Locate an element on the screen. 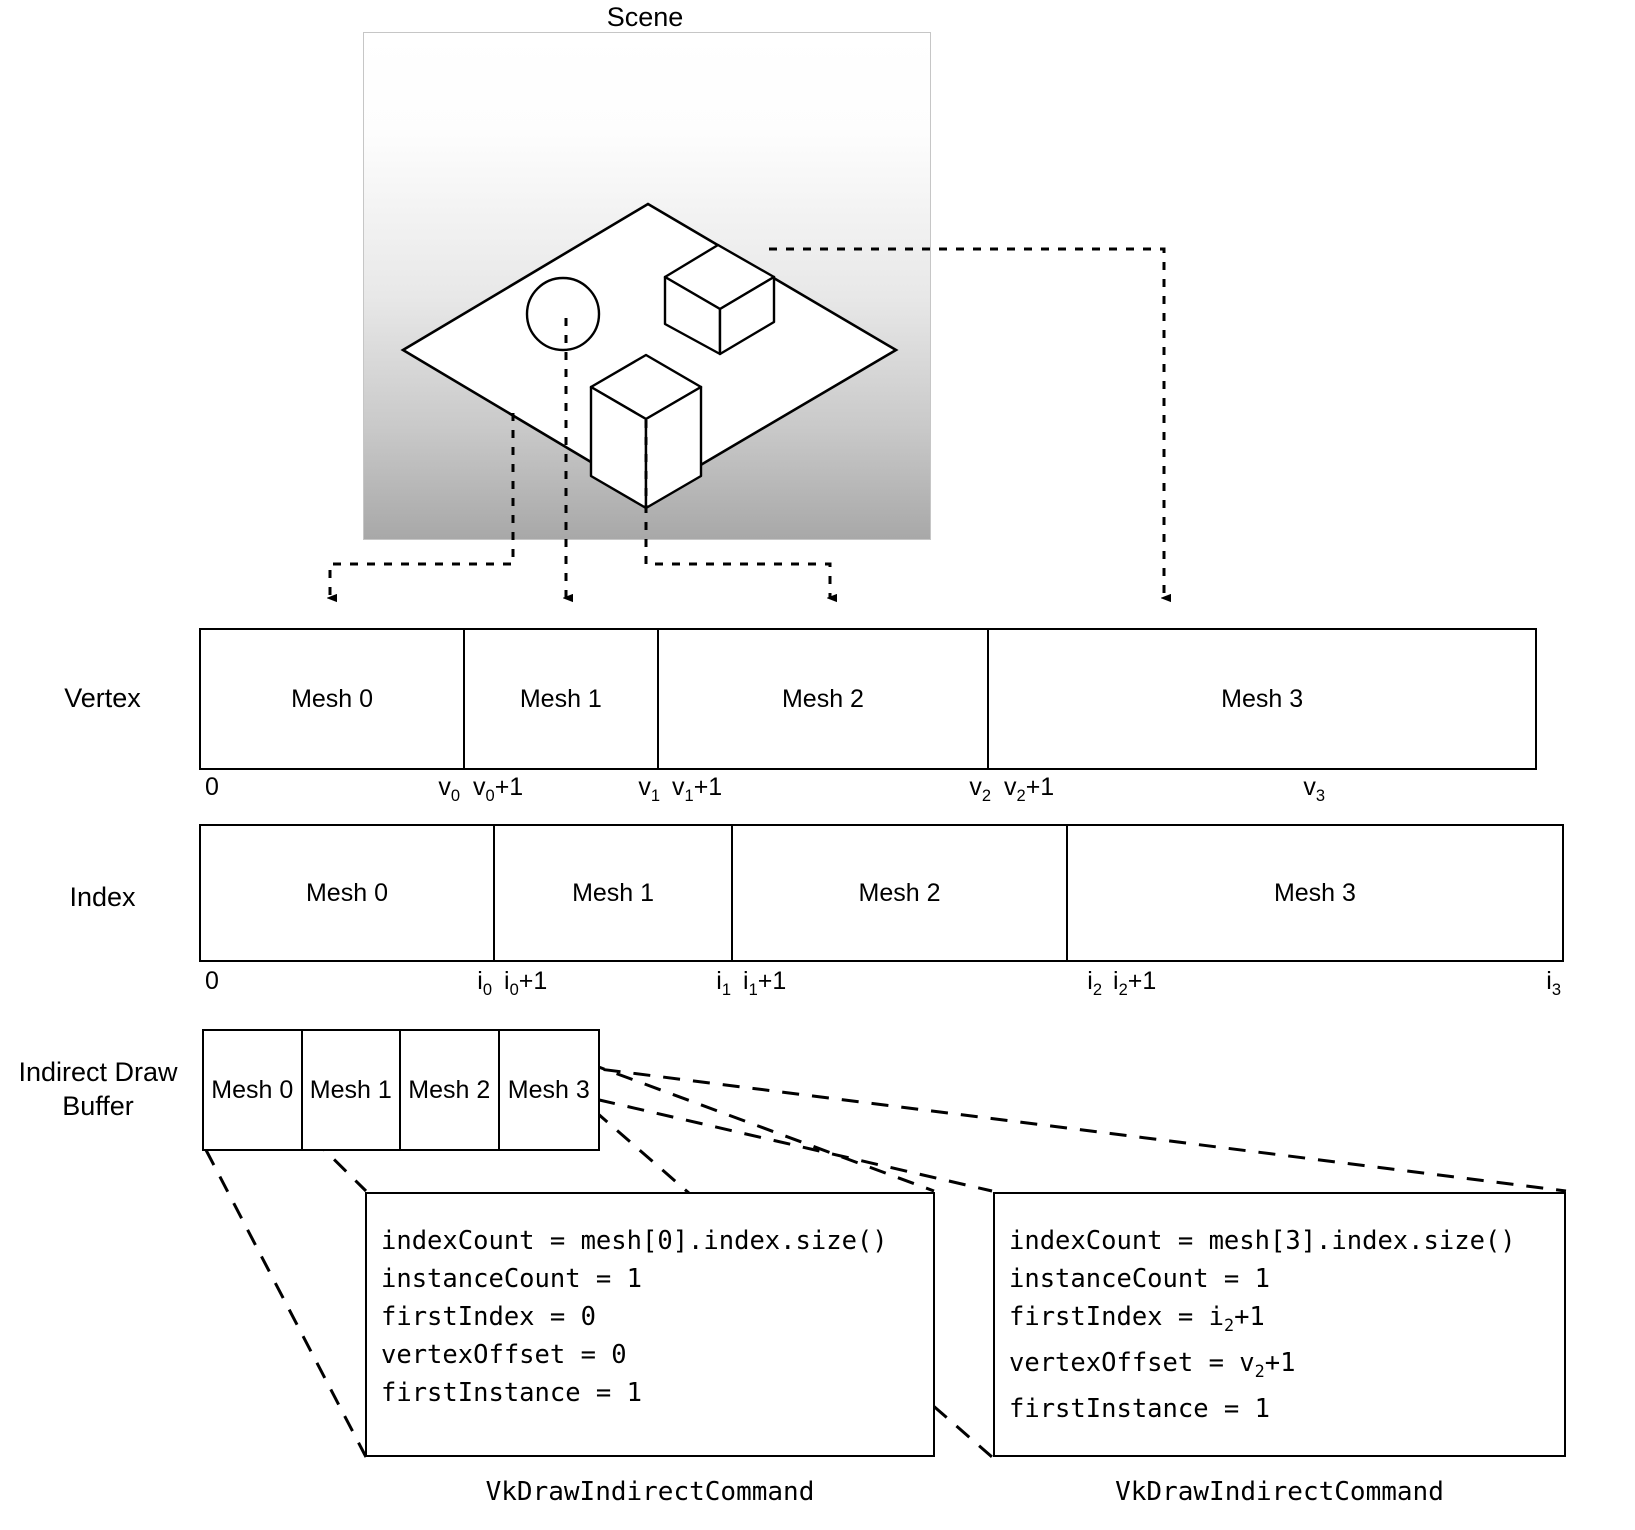  index-buffer-ticks: 0 i0 i0+1 i1 i1+1 i2 i2+1 i3 is located at coordinates (817, 983).